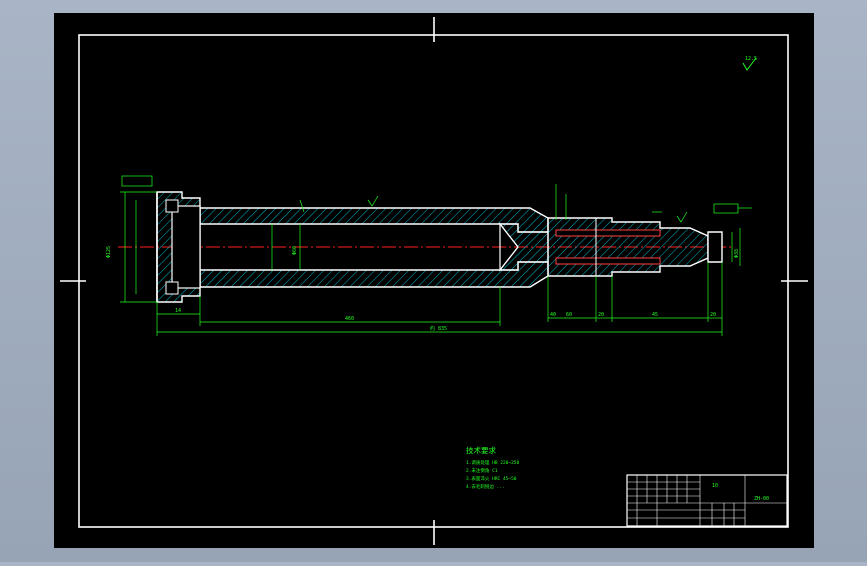 This screenshot has height=566, width=867. I want to click on dim-total-len: 约 835, so click(438, 328).